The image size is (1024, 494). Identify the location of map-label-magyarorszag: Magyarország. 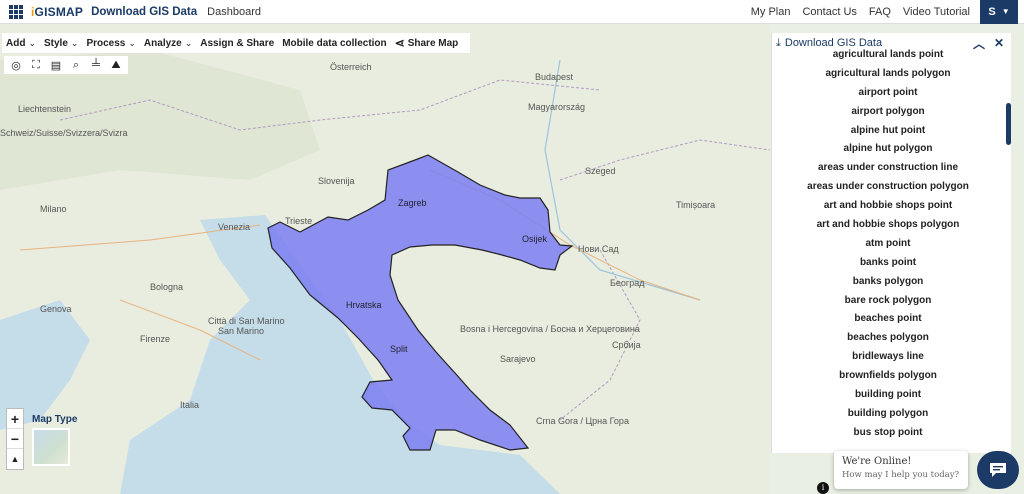
(557, 107).